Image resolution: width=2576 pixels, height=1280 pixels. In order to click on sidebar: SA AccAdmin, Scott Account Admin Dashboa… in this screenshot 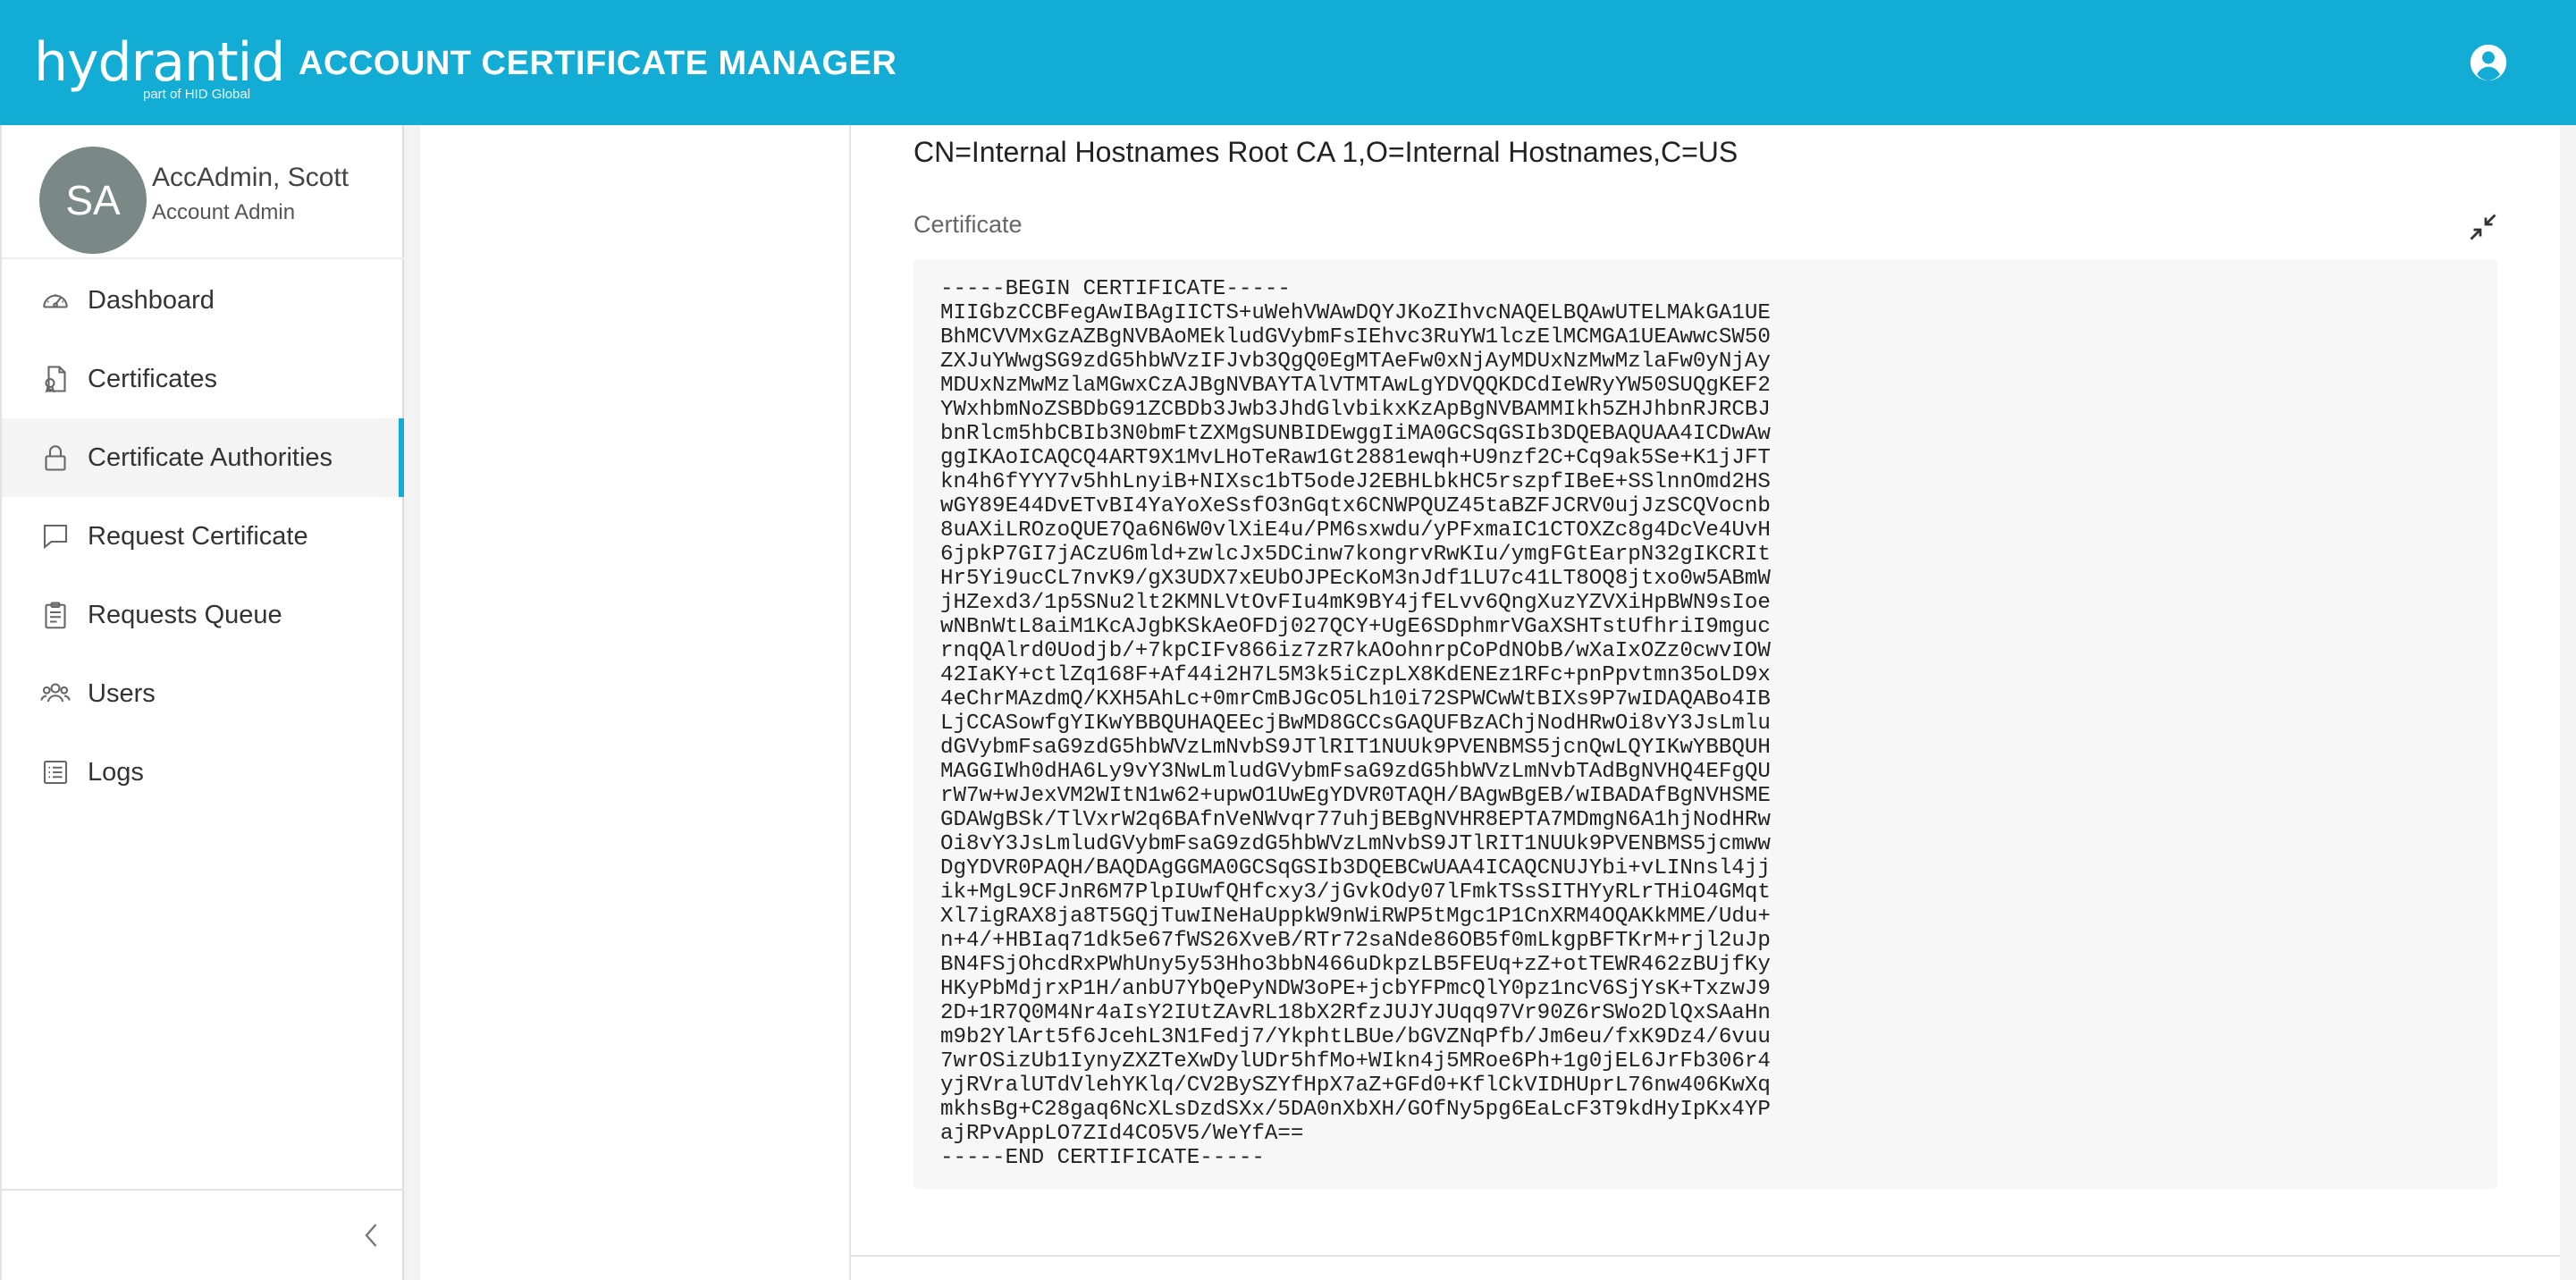, I will do `click(202, 702)`.